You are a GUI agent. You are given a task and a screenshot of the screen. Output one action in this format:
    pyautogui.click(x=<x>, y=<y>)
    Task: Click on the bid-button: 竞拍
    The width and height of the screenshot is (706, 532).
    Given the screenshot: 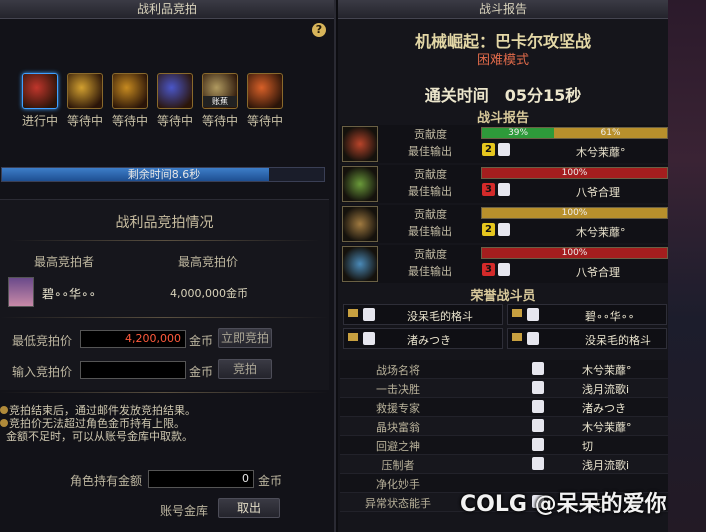 What is the action you would take?
    pyautogui.click(x=245, y=369)
    